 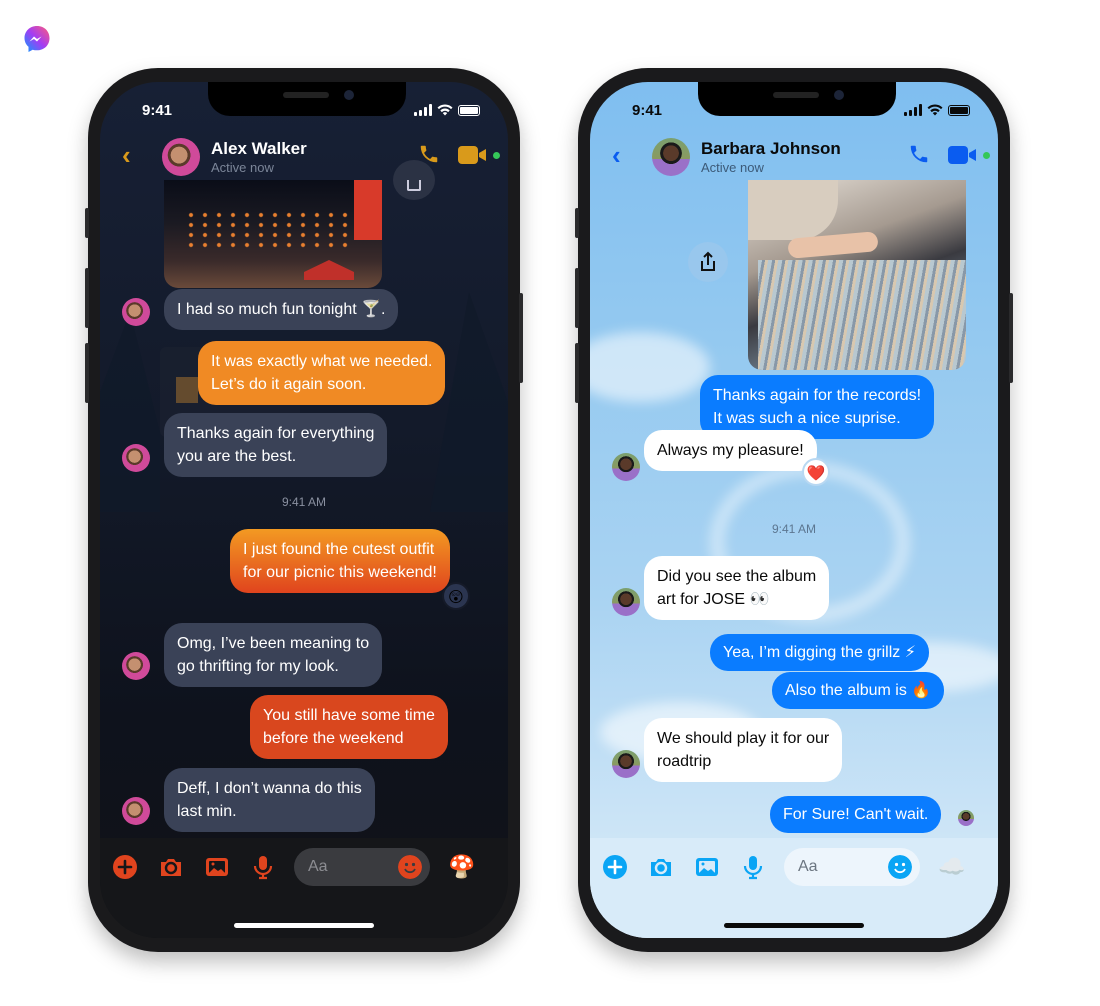 What do you see at coordinates (794, 888) in the screenshot?
I see `composer: Aa ☁️` at bounding box center [794, 888].